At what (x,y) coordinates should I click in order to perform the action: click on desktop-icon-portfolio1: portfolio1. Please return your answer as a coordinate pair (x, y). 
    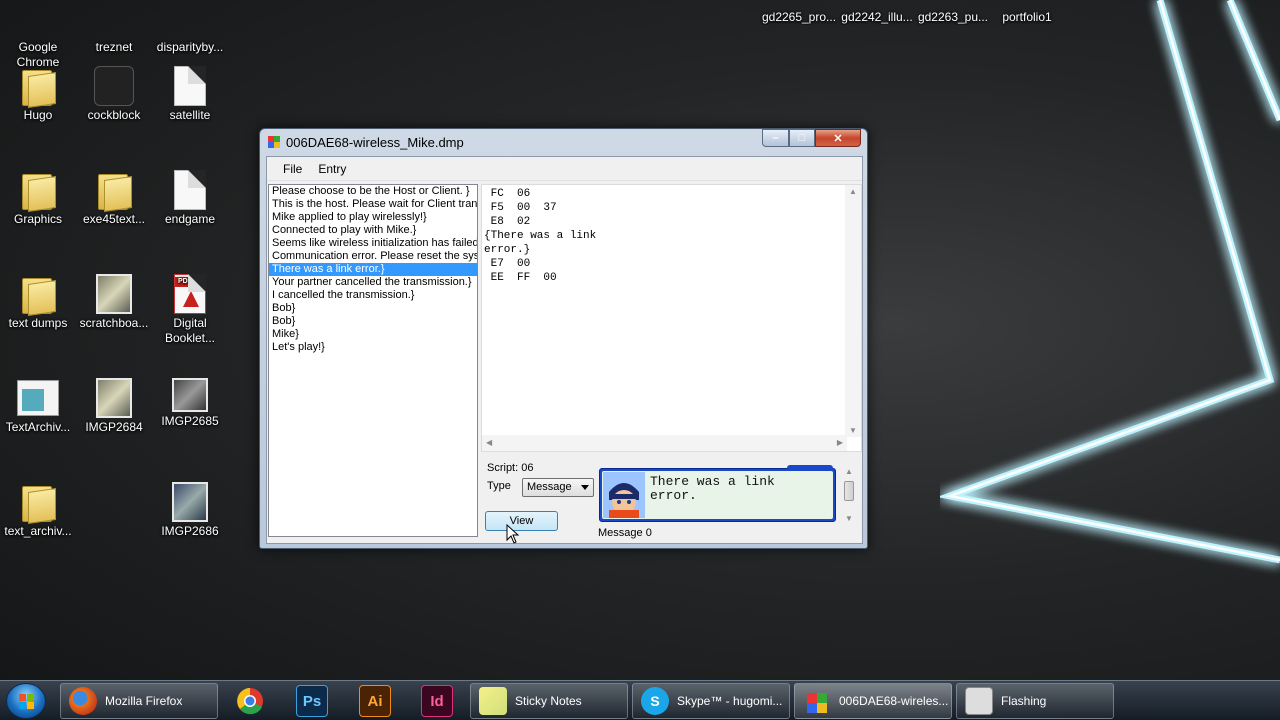
    Looking at the image, I should click on (1027, 17).